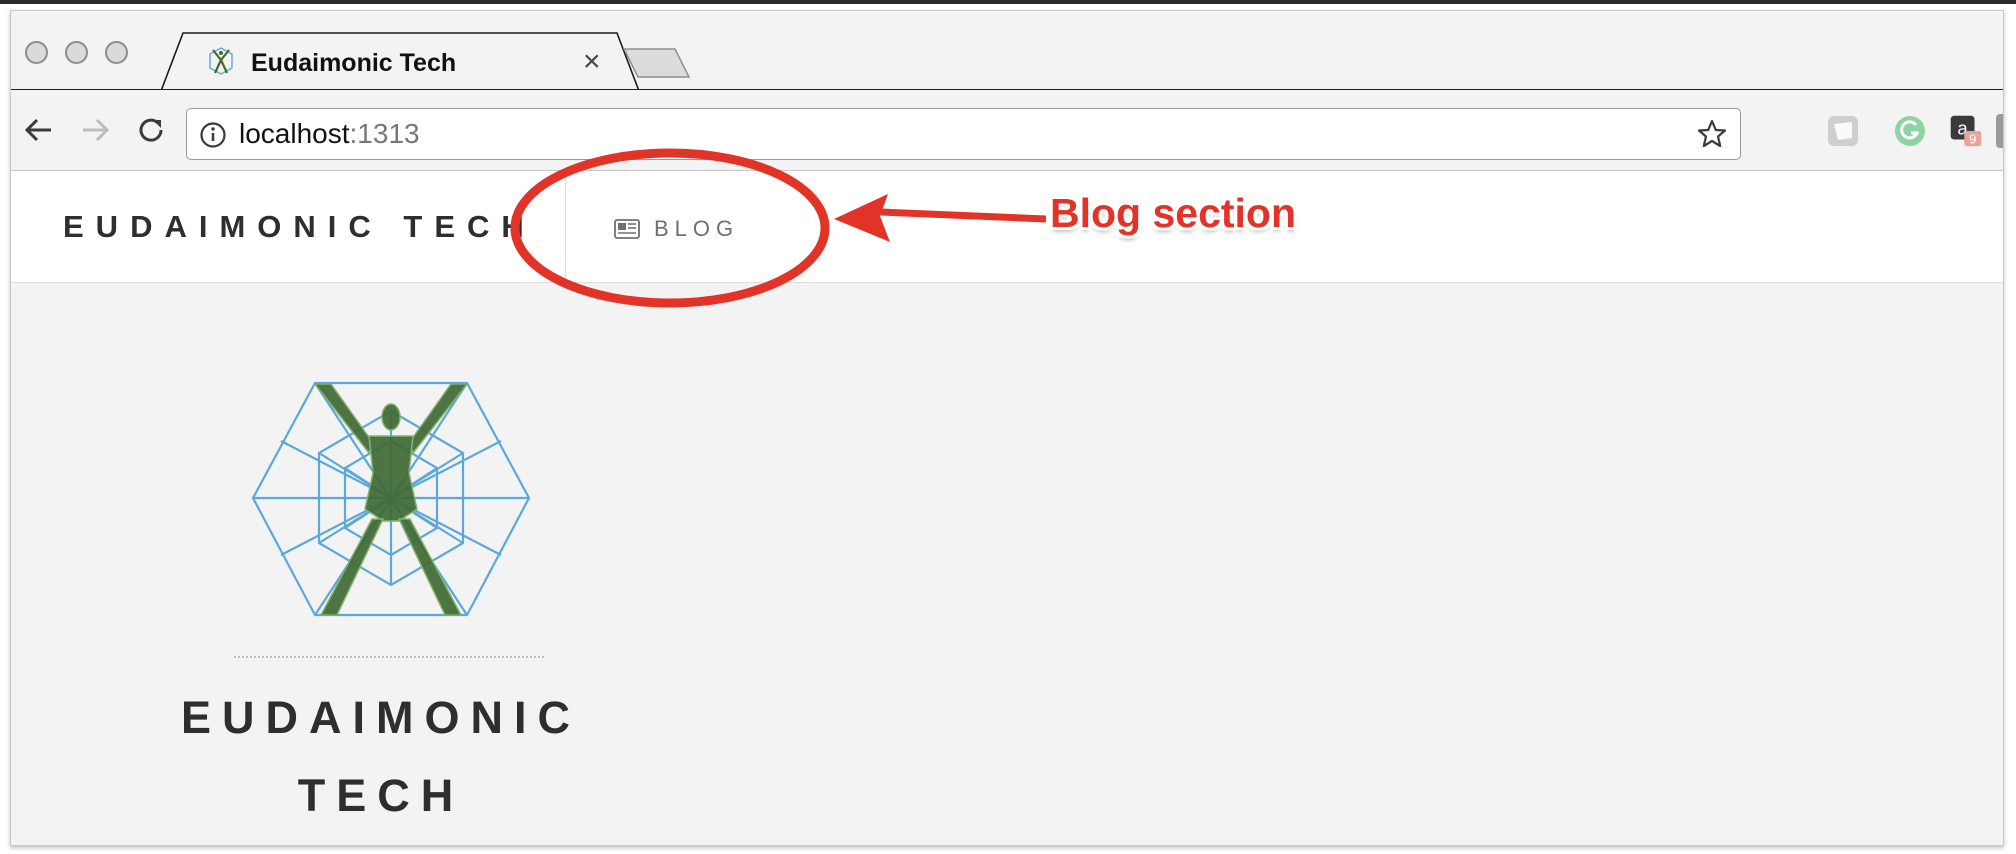  I want to click on site-header: EUDAIMONIC TECH BLOG, so click(1007, 227).